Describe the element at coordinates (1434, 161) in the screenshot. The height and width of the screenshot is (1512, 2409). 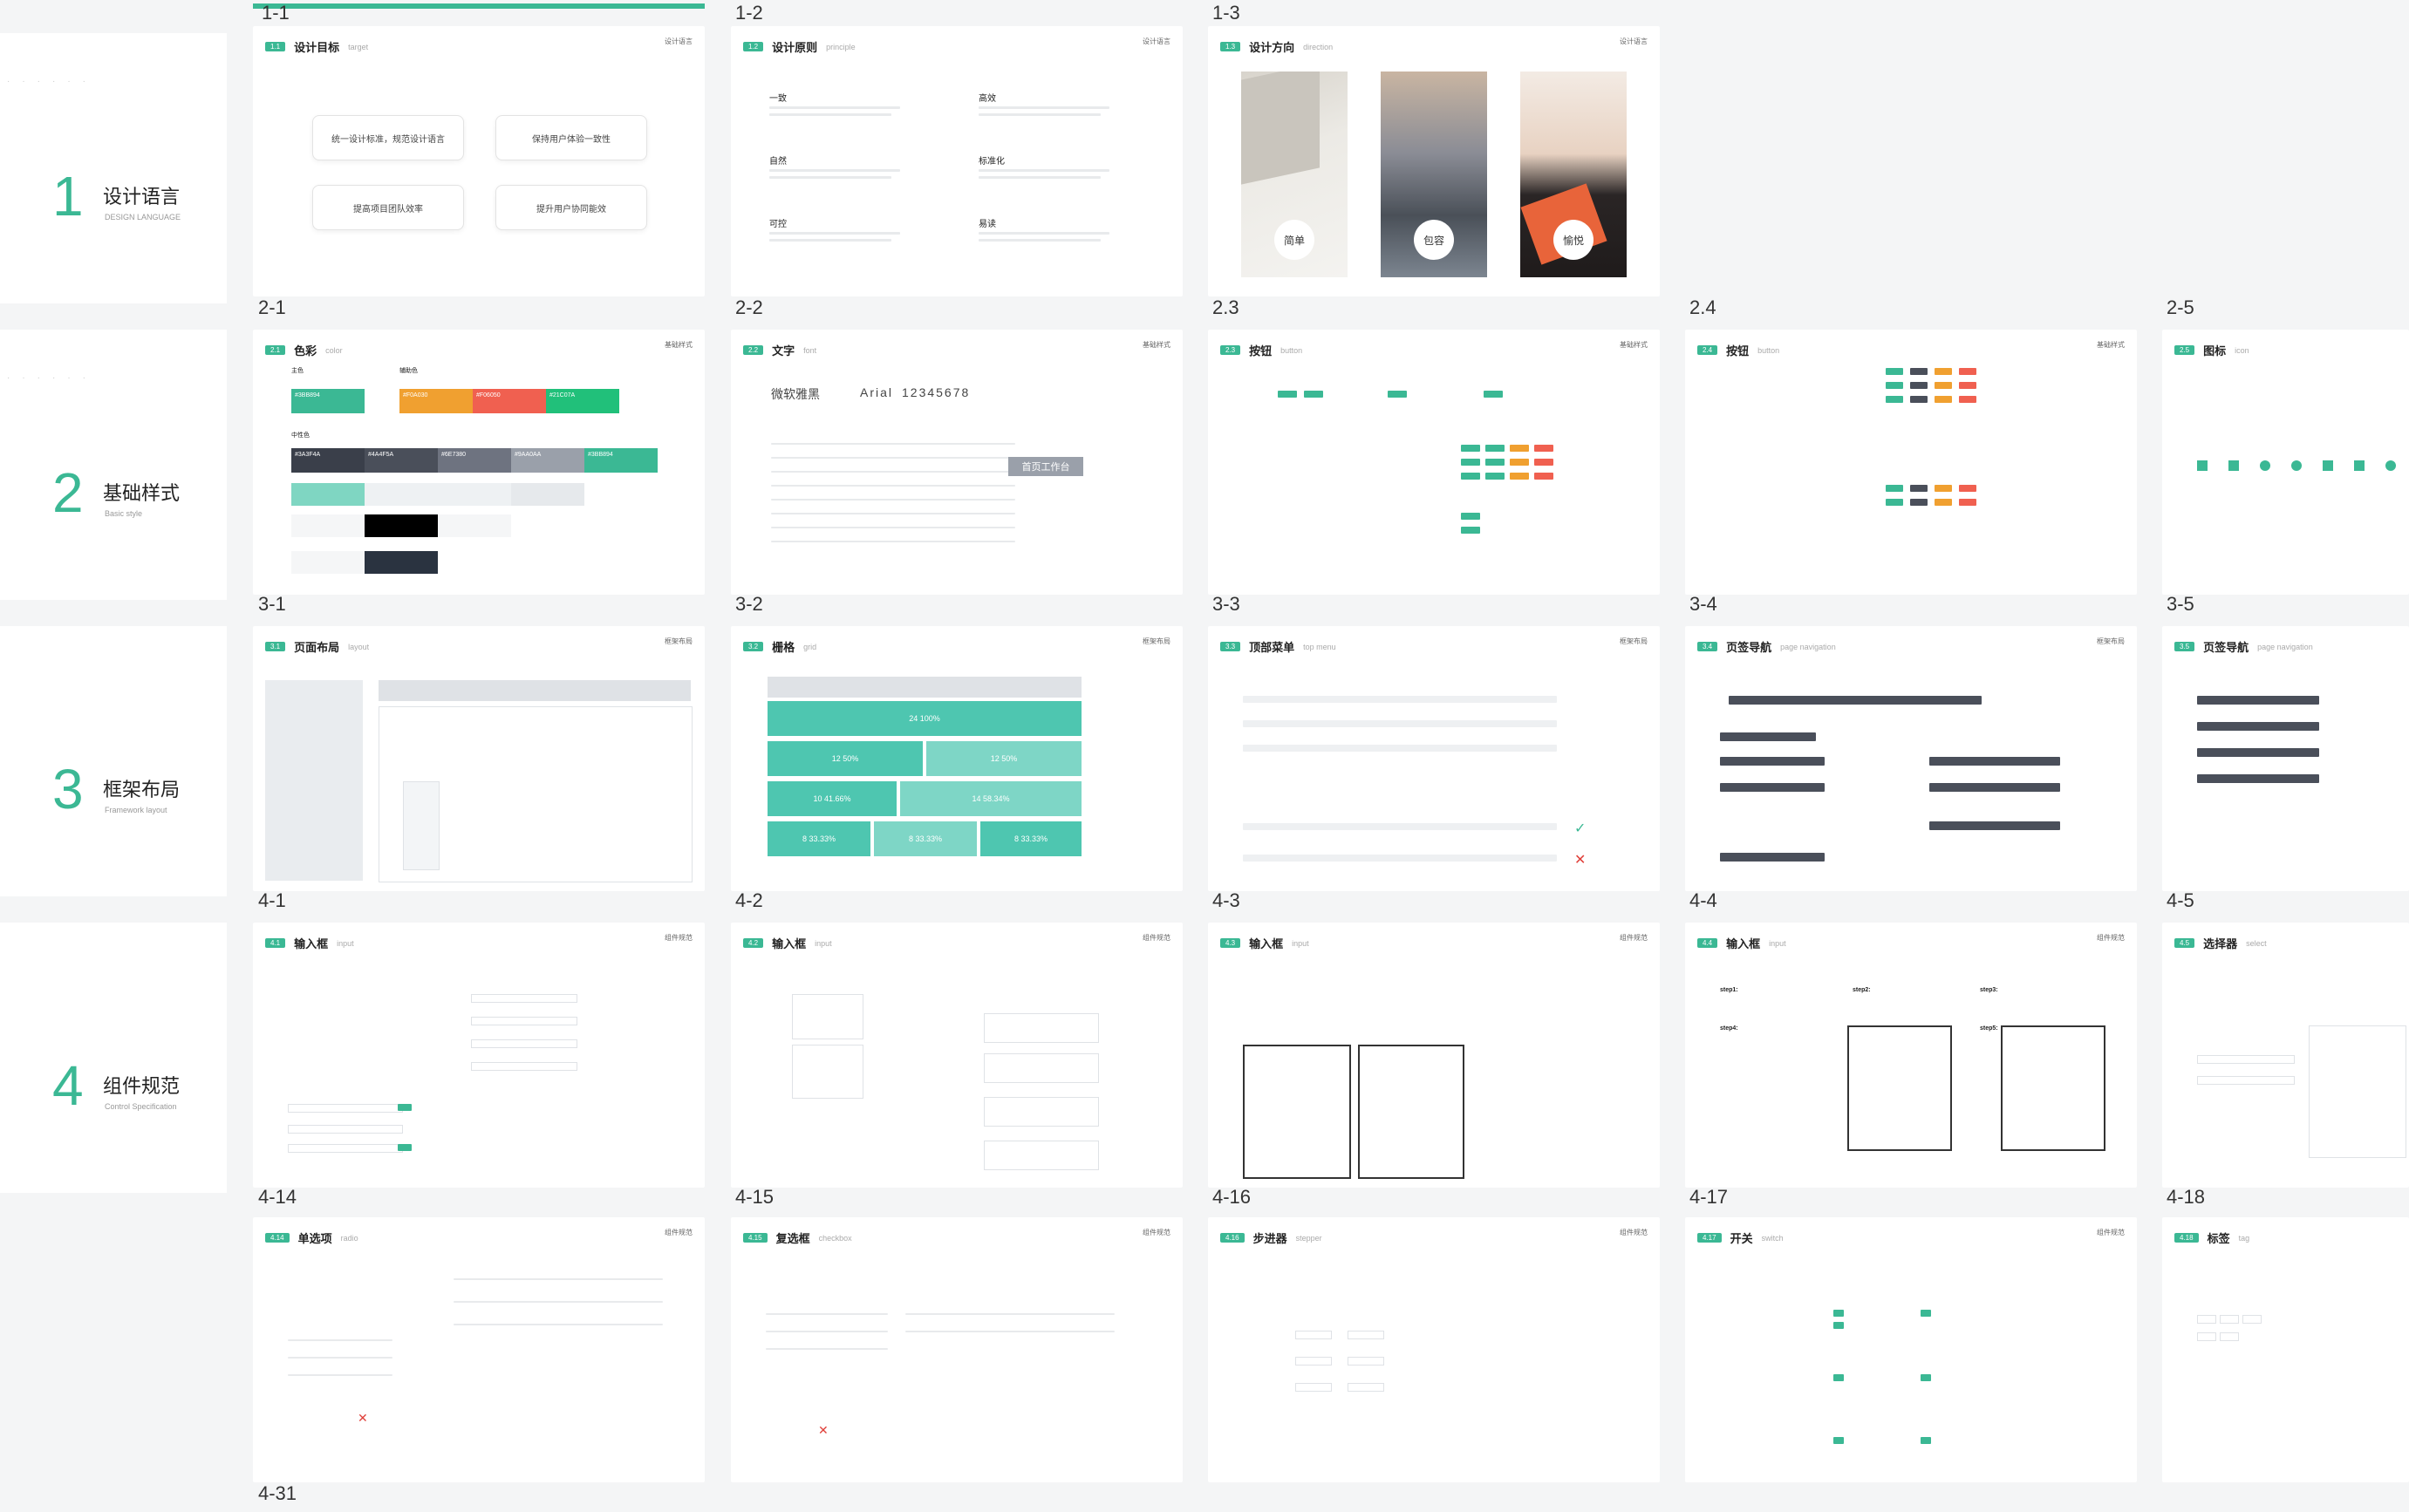
I see `board-1-3: 1.3 设计方向 direction 设计语言 简单 包容 愉悦` at that location.